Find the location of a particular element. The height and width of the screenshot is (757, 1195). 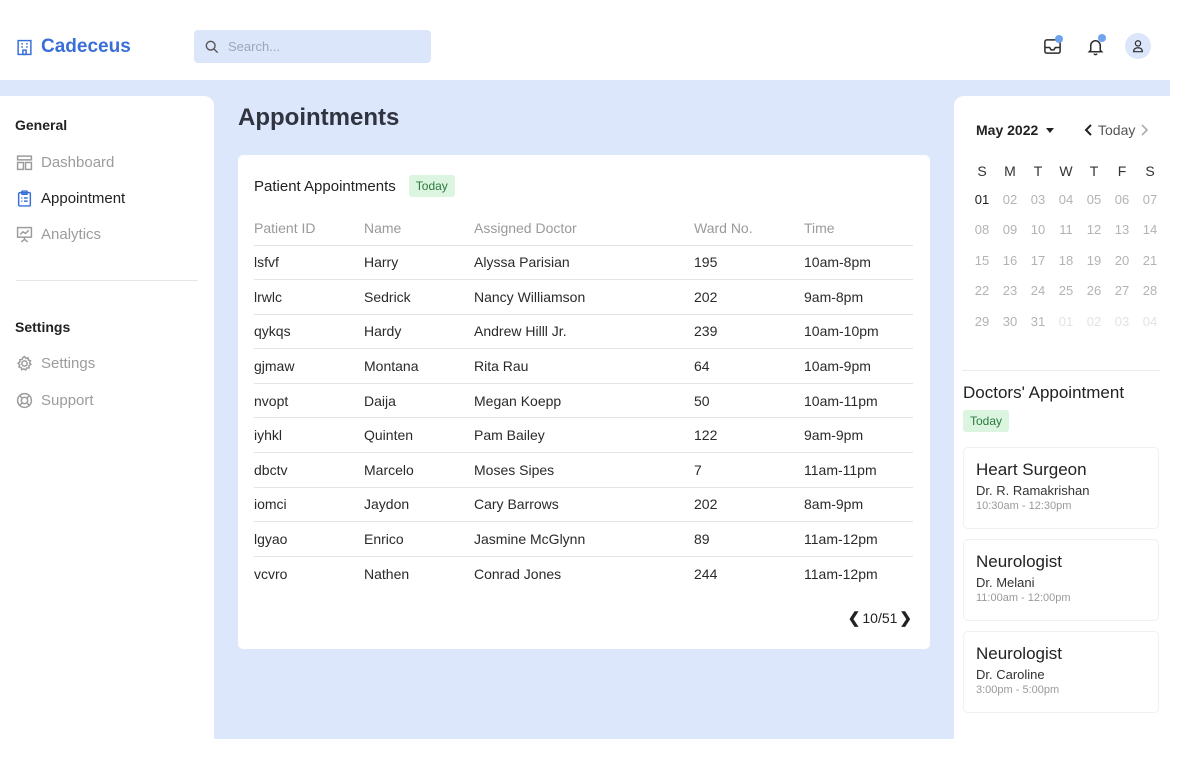

patient-name-cell: Montana is located at coordinates (419, 366).